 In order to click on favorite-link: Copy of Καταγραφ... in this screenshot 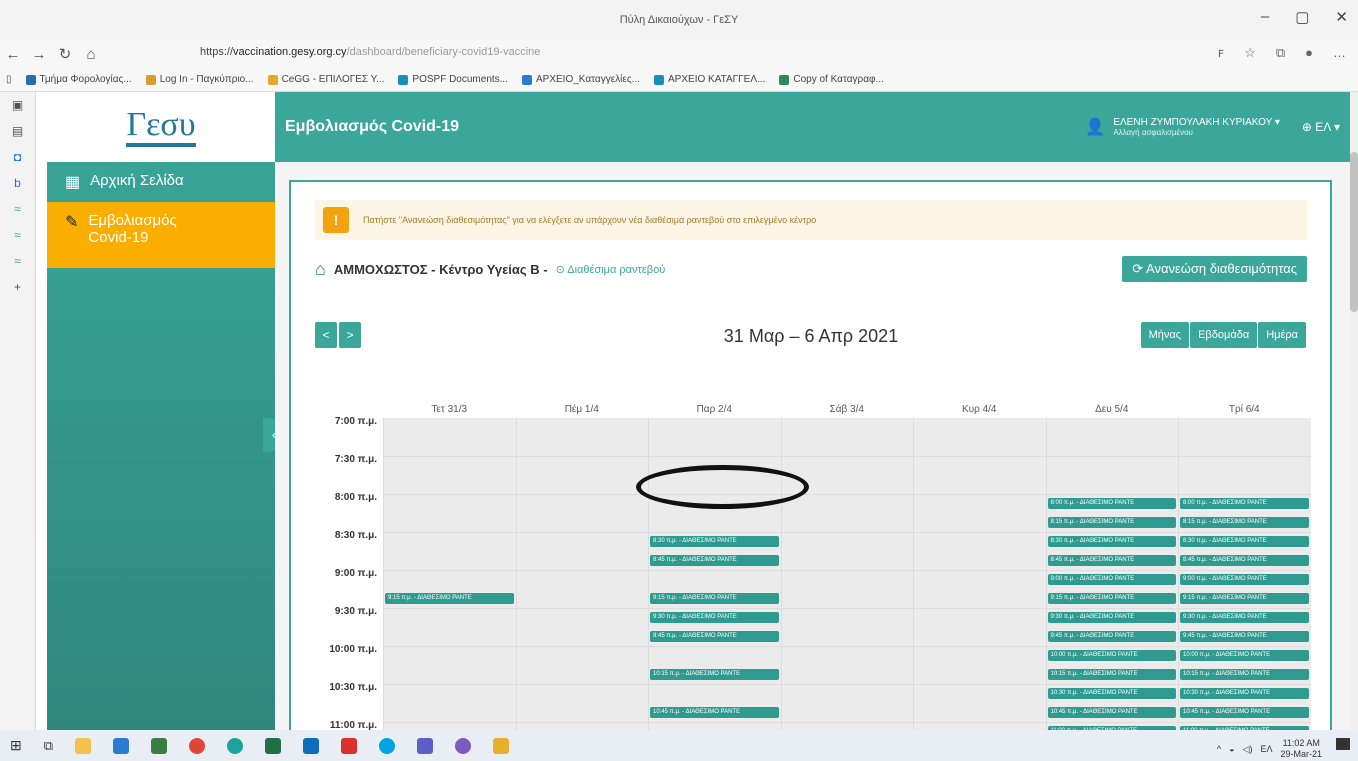, I will do `click(831, 79)`.